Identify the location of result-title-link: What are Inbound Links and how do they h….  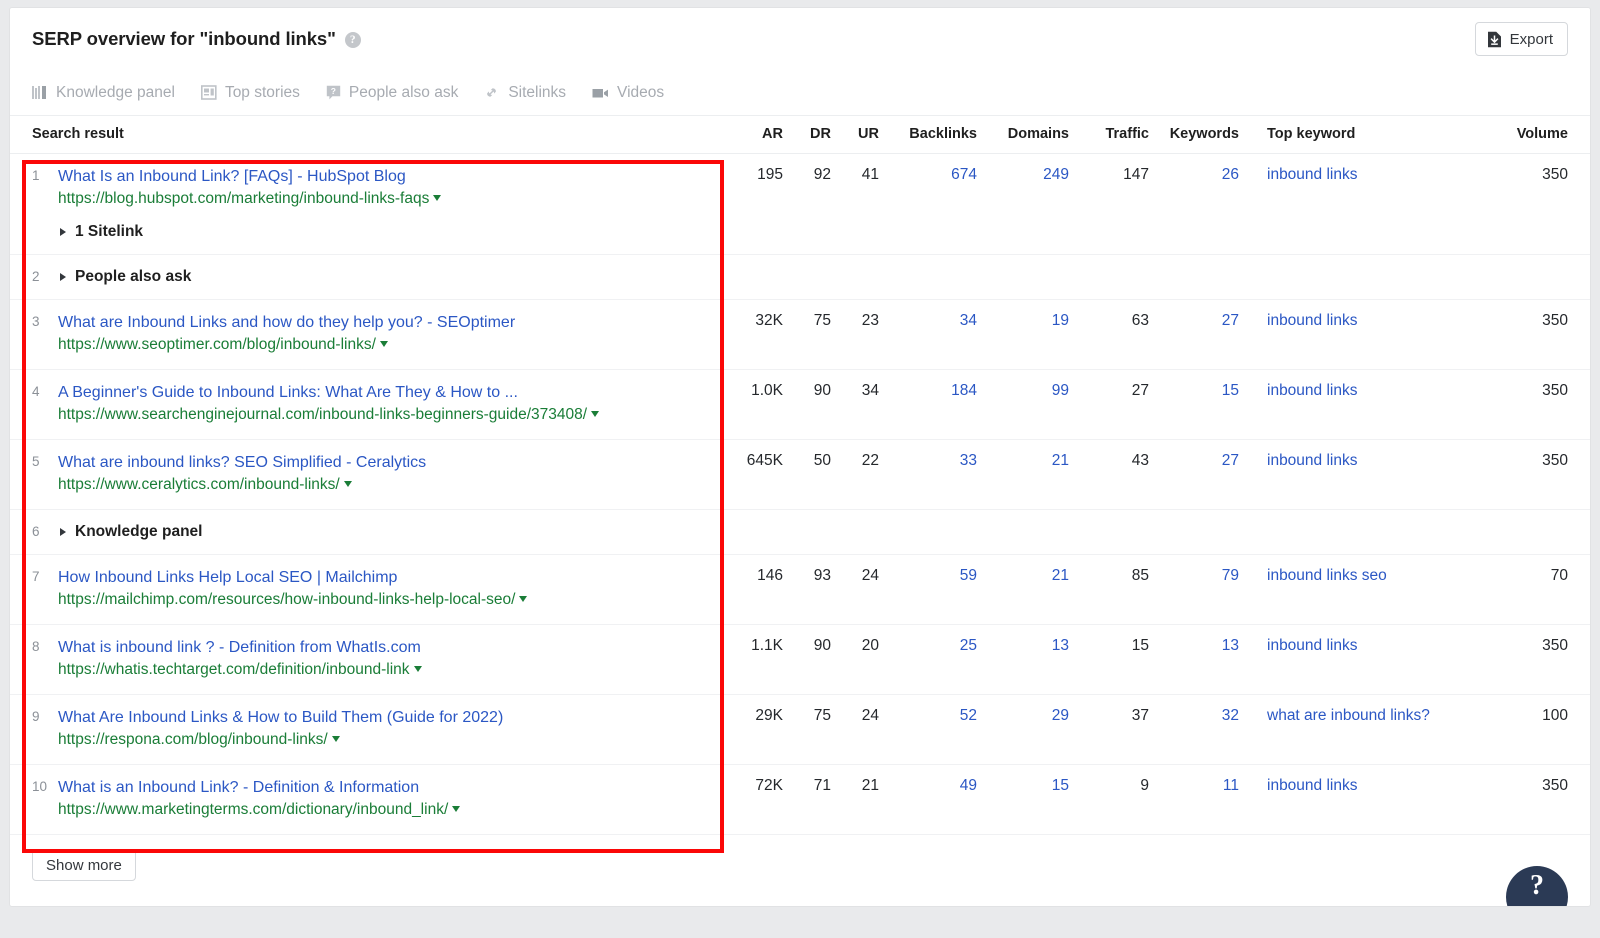
(286, 322).